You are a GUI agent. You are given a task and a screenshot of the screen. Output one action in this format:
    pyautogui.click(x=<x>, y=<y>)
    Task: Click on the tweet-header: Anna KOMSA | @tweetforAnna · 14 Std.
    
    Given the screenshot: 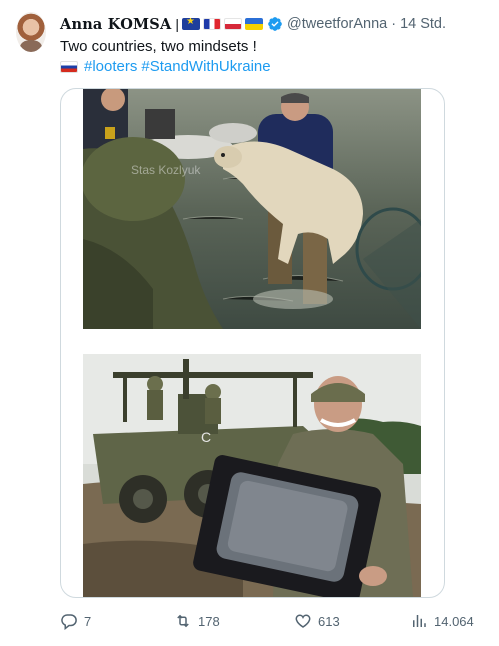 What is the action you would take?
    pyautogui.click(x=253, y=24)
    